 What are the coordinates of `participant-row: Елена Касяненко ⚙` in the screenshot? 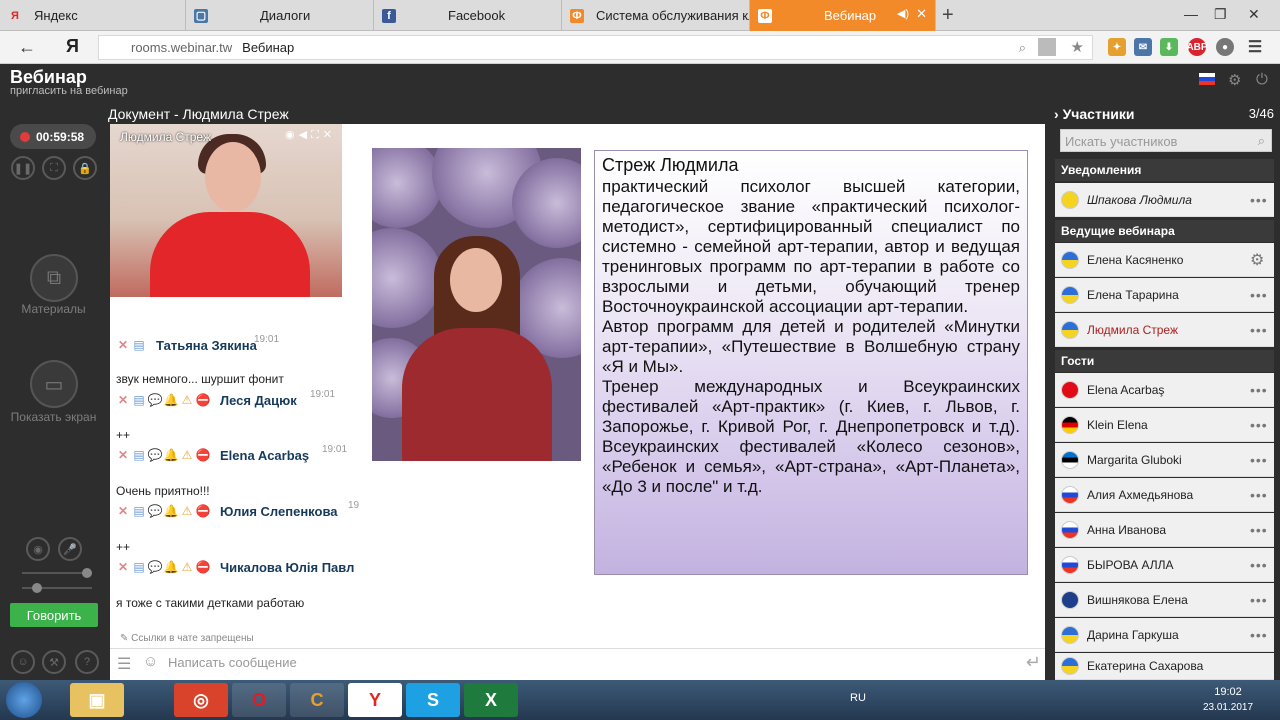 It's located at (1164, 260).